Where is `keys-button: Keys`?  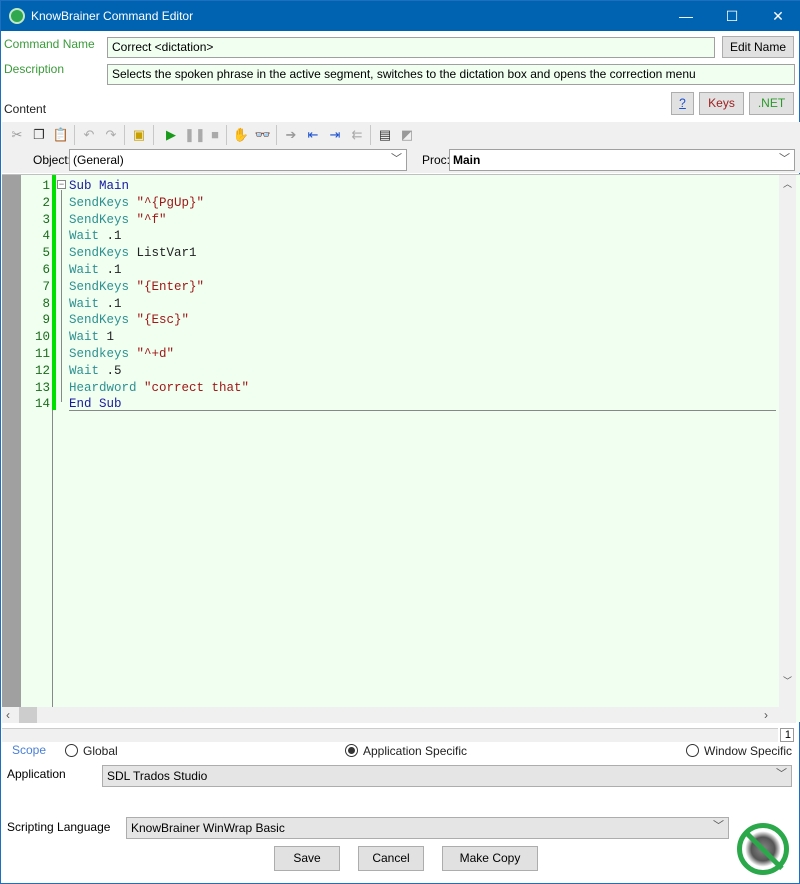 keys-button: Keys is located at coordinates (721, 103).